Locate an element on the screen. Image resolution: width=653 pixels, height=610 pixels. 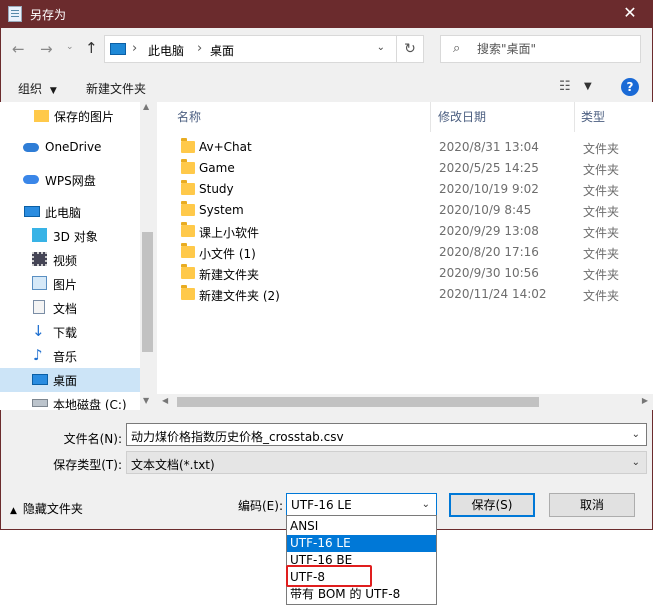
file-date: 2020/11/24 14:02 is located at coordinates (493, 294).